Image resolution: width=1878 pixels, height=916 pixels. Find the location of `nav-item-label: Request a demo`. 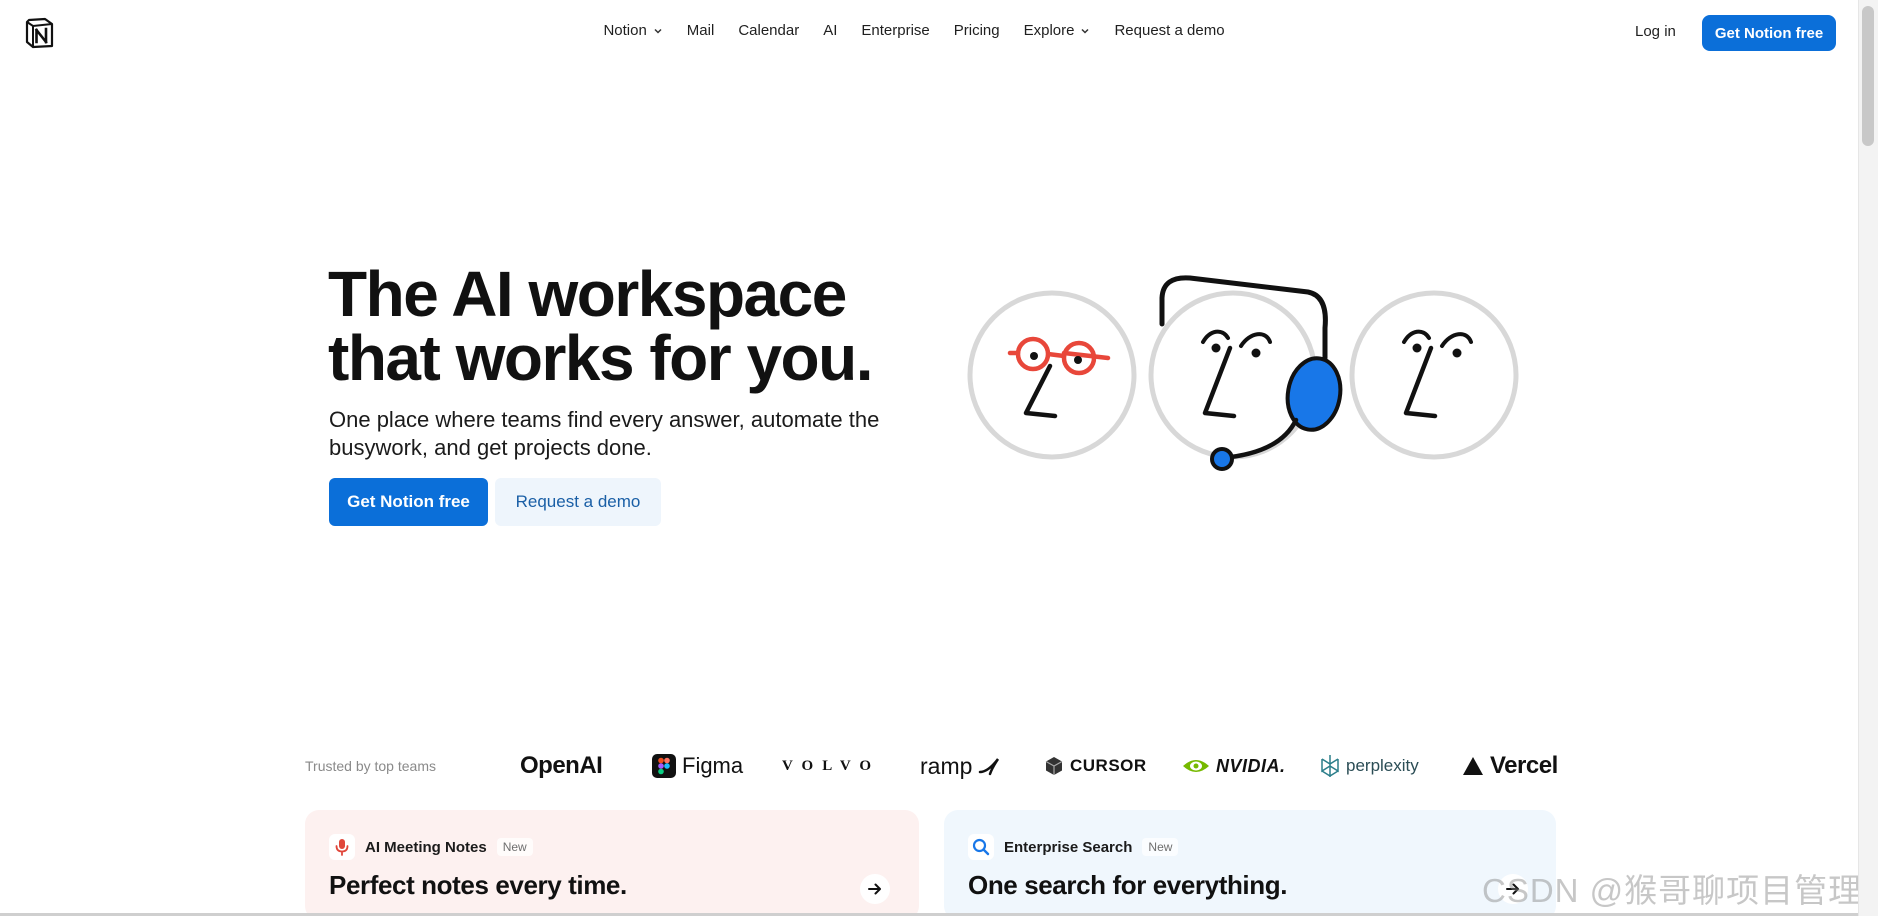

nav-item-label: Request a demo is located at coordinates (1169, 30).